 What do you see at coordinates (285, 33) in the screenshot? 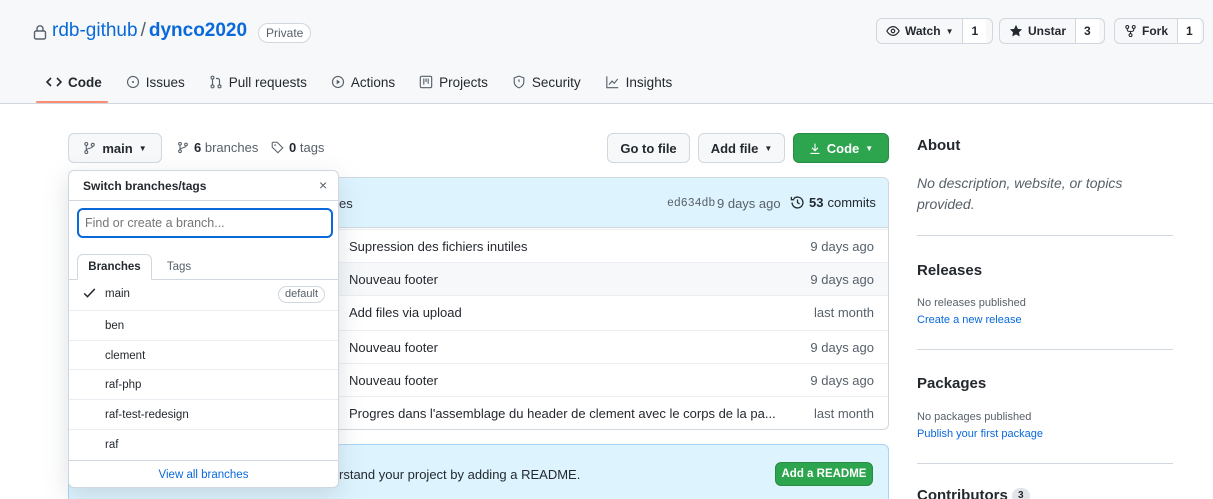
I see `visibility-badge: Private` at bounding box center [285, 33].